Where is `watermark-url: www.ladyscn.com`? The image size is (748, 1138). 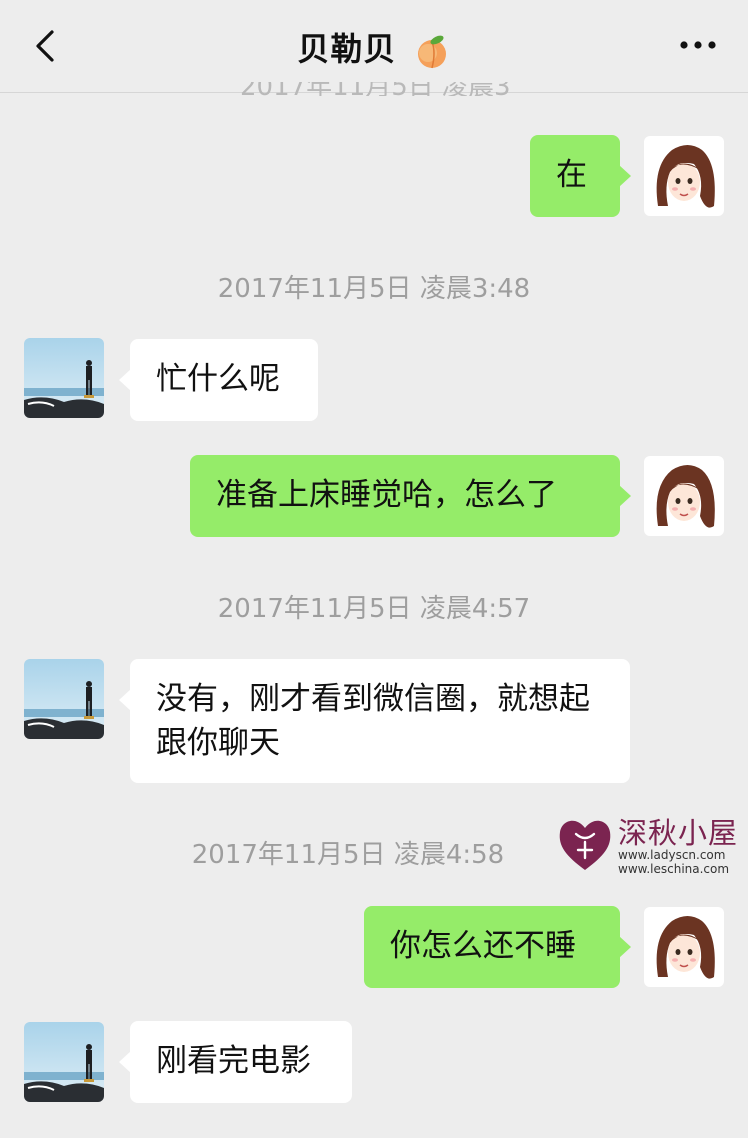
watermark-url: www.ladyscn.com is located at coordinates (672, 855).